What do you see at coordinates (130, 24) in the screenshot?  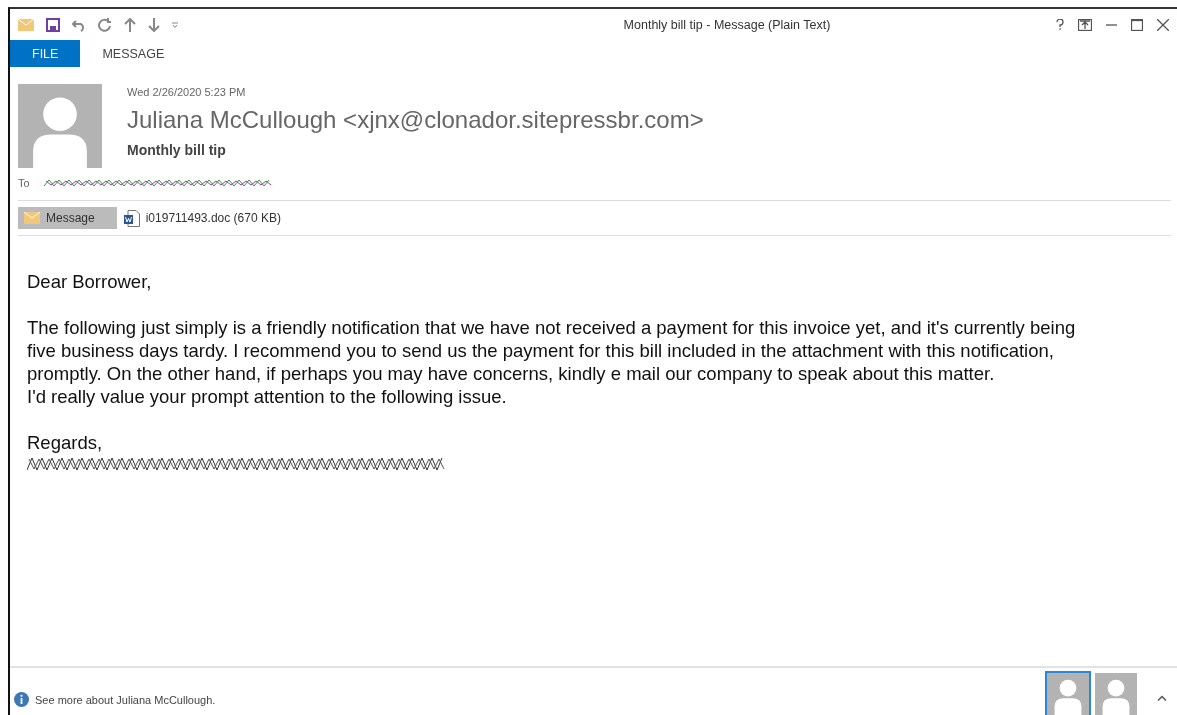 I see `arrow-up-icon` at bounding box center [130, 24].